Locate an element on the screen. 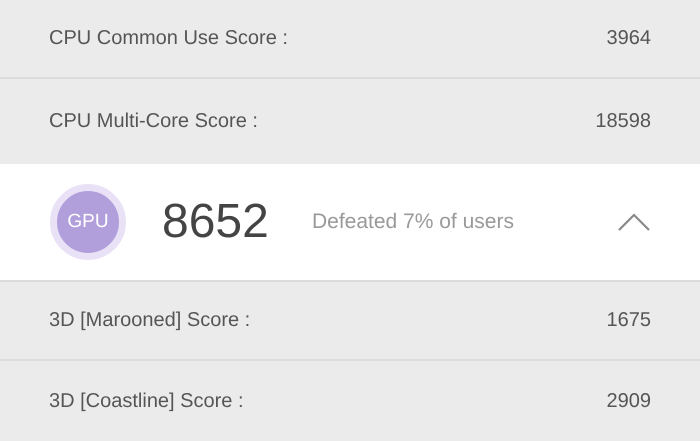  score-value: 18598 is located at coordinates (623, 121).